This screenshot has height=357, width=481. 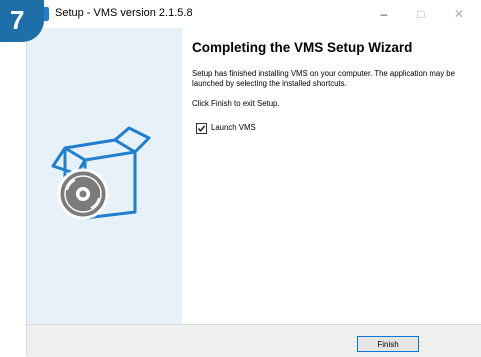 What do you see at coordinates (254, 14) in the screenshot?
I see `title-bar: Setup - VMS version 2.1.5.8 – □ ✕` at bounding box center [254, 14].